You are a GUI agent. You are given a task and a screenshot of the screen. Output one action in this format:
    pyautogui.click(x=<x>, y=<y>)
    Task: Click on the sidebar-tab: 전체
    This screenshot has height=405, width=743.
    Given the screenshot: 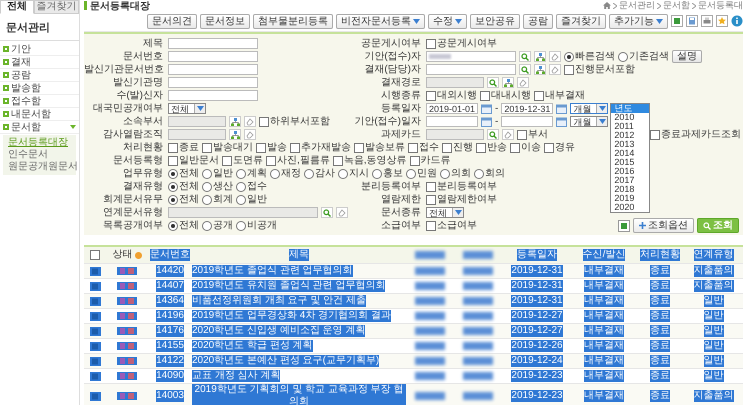 What is the action you would take?
    pyautogui.click(x=17, y=7)
    